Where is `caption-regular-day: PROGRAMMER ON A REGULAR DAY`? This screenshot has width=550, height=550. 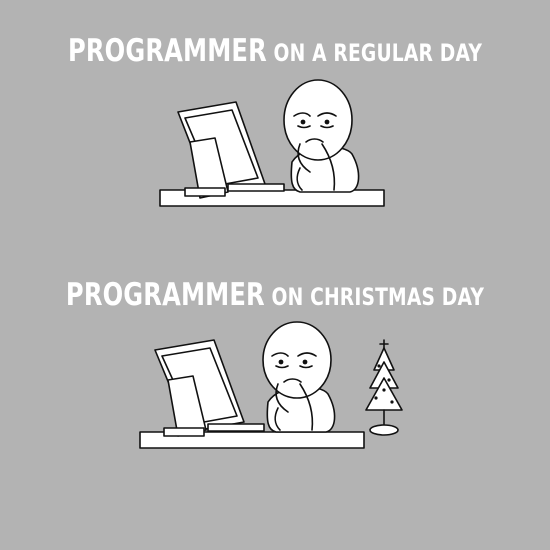
caption-regular-day: PROGRAMMER ON A REGULAR DAY is located at coordinates (275, 51).